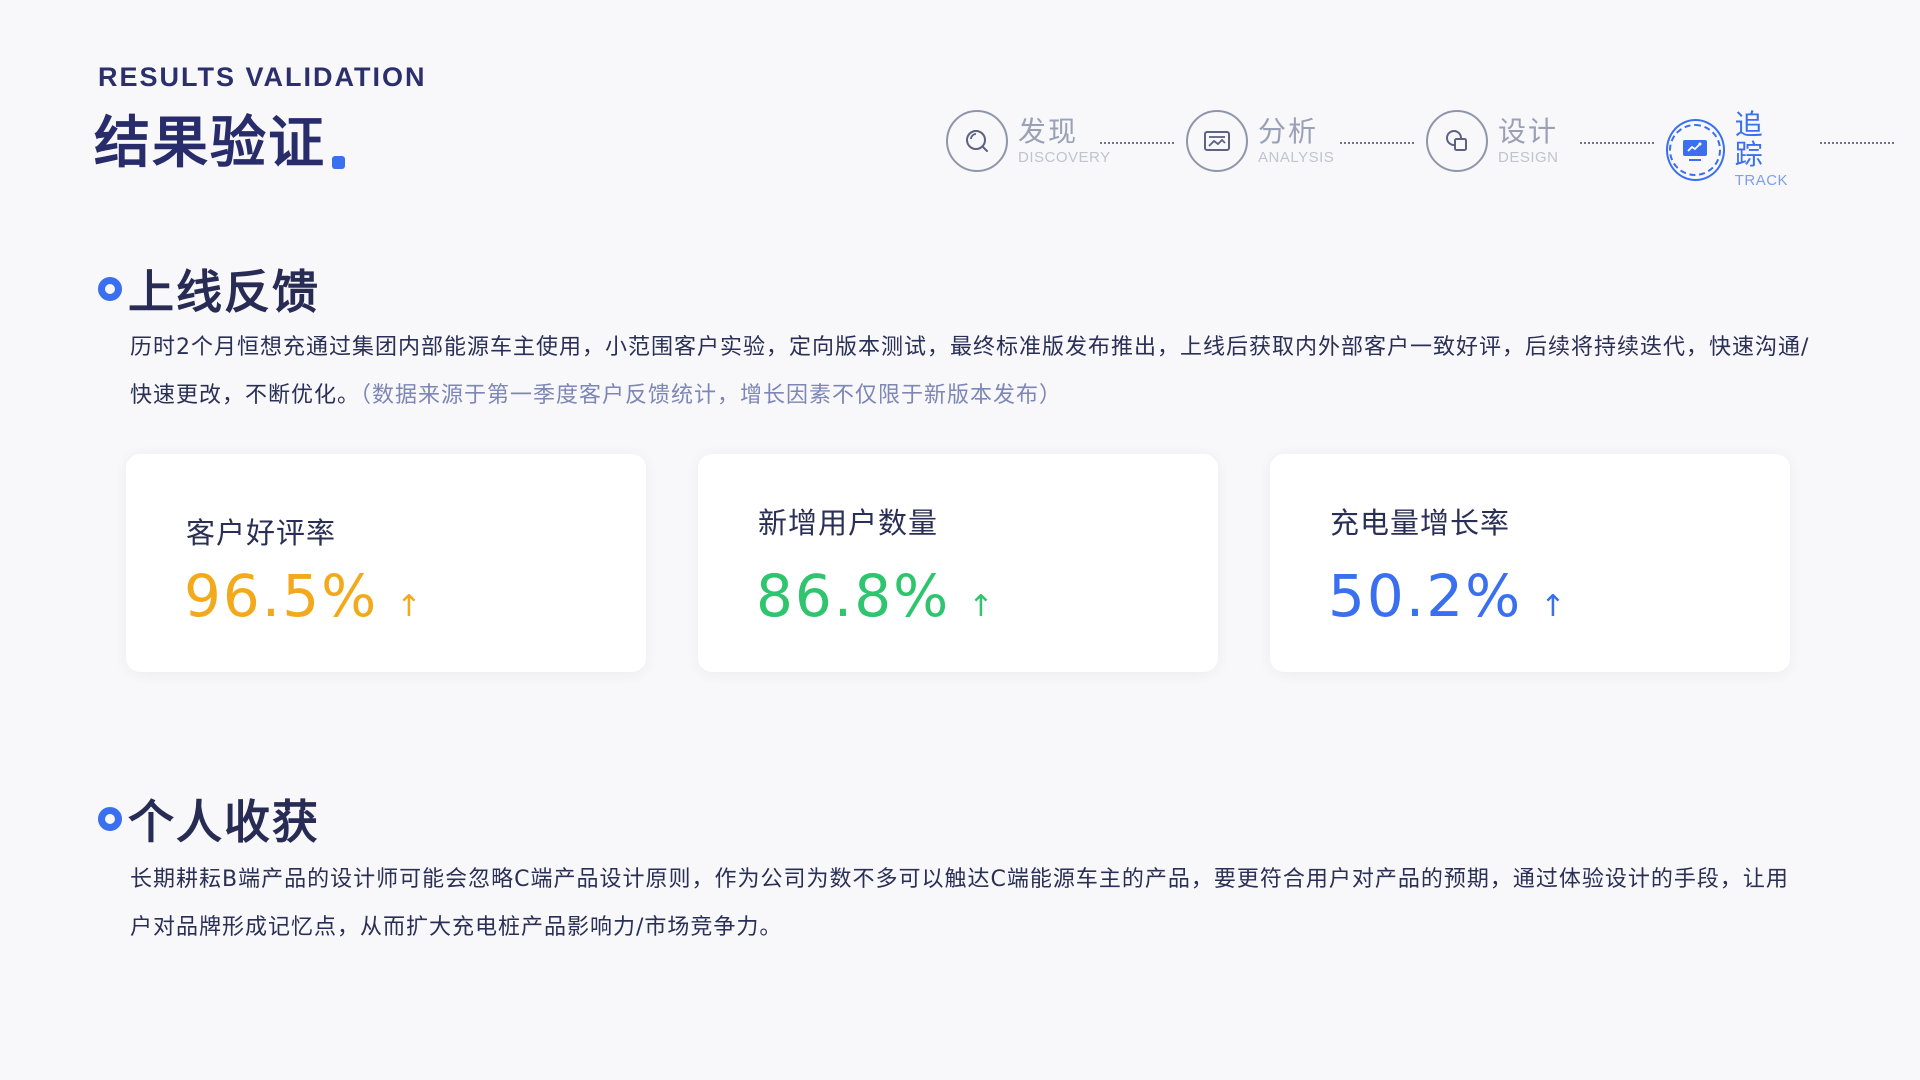 This screenshot has width=1920, height=1080. What do you see at coordinates (848, 523) in the screenshot?
I see `metric-label: 新增用户数量` at bounding box center [848, 523].